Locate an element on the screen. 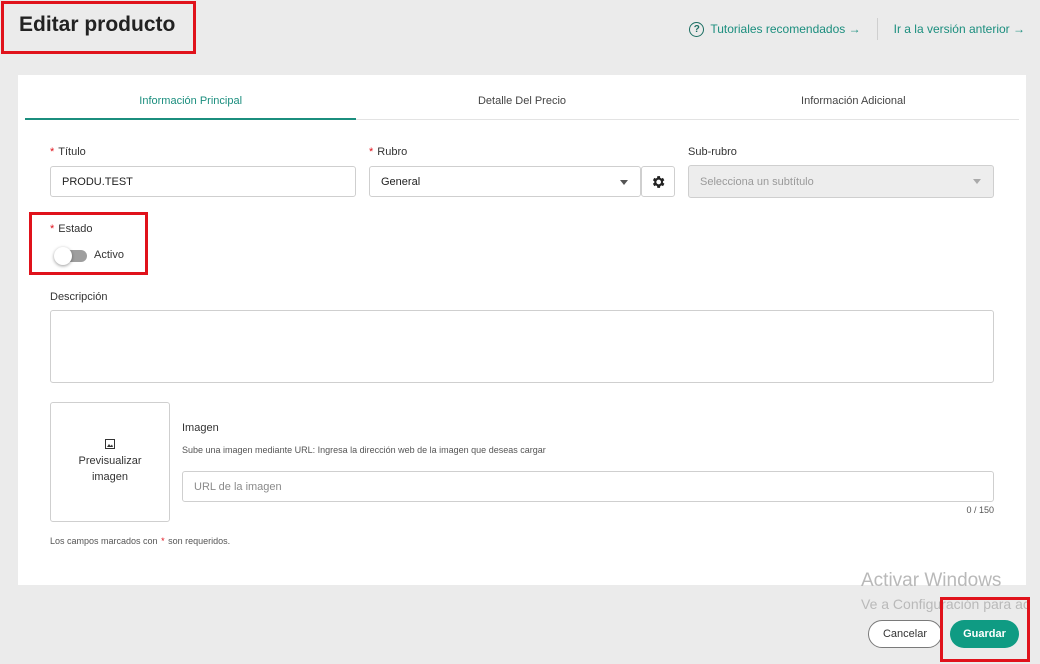 This screenshot has width=1040, height=664. estado-toggle is located at coordinates (70, 256).